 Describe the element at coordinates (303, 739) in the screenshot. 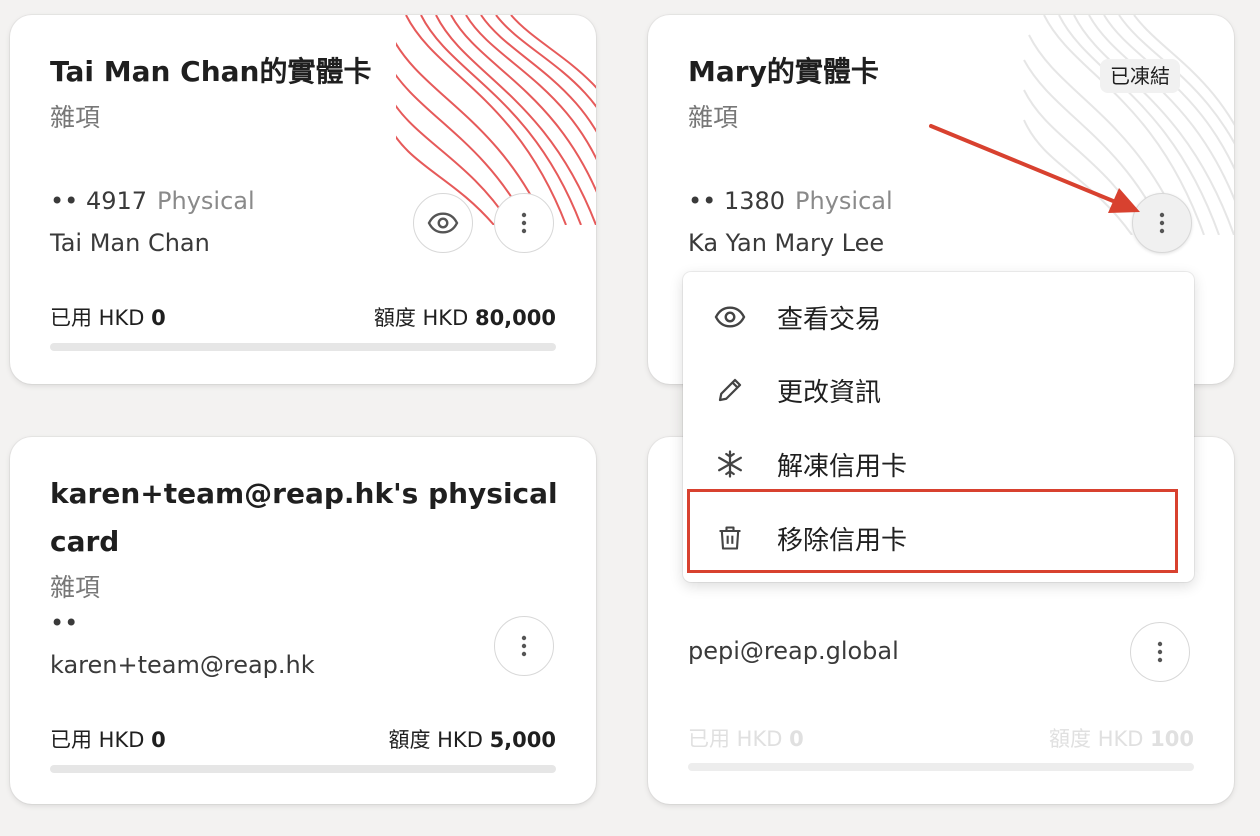

I see `card-usage: 已用 HKD 0 額度 HKD 5,000` at that location.